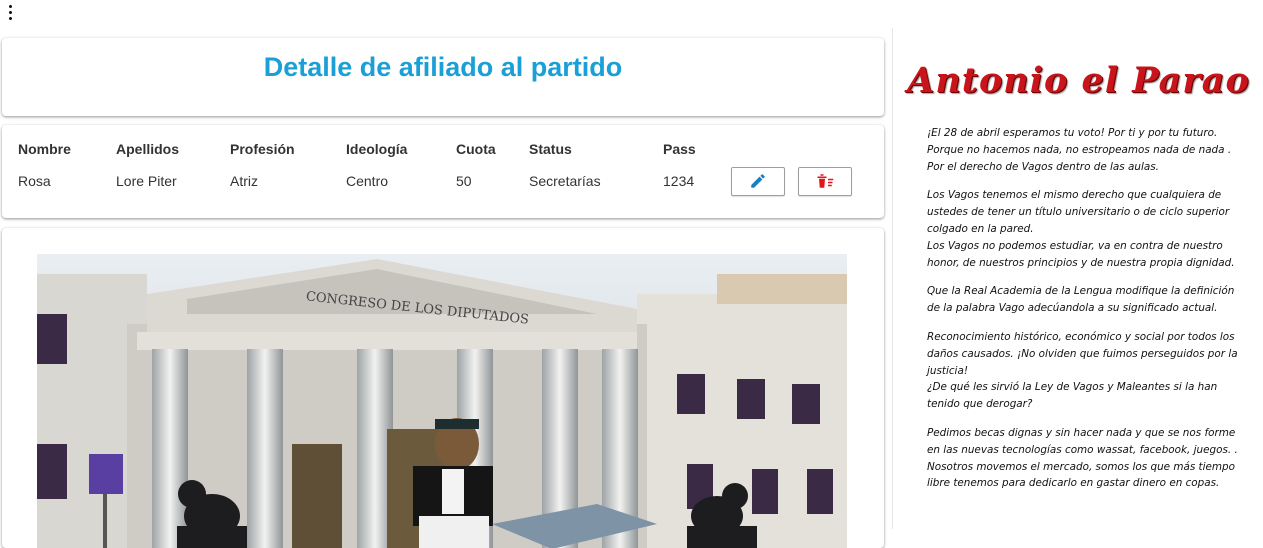 The width and height of the screenshot is (1263, 548). I want to click on pencil-icon, so click(758, 181).